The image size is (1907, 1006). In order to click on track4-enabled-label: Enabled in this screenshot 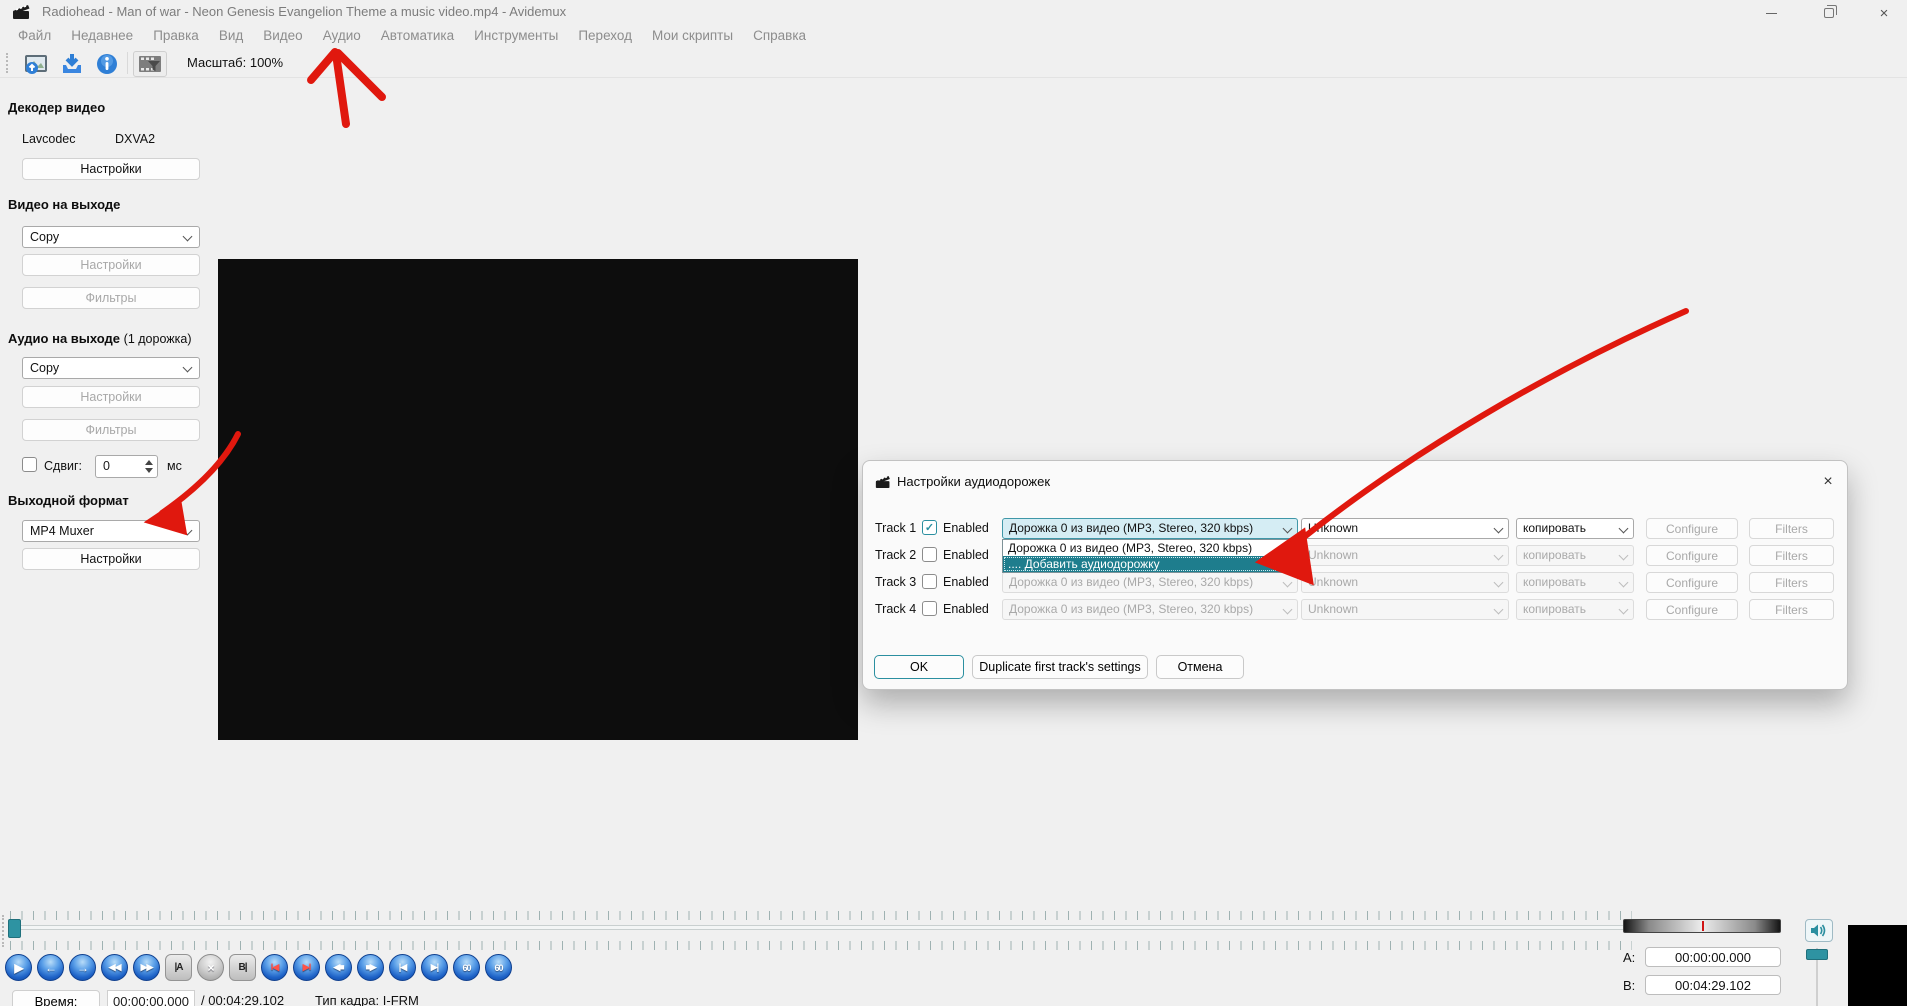, I will do `click(966, 609)`.